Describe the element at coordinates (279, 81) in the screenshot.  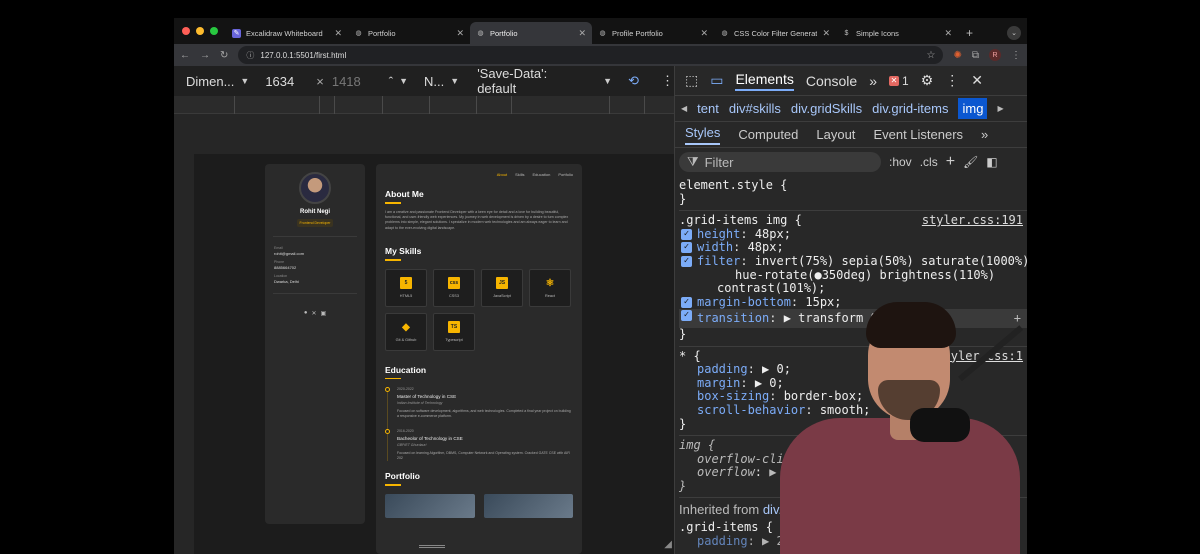
I see `width-input: 1634` at that location.